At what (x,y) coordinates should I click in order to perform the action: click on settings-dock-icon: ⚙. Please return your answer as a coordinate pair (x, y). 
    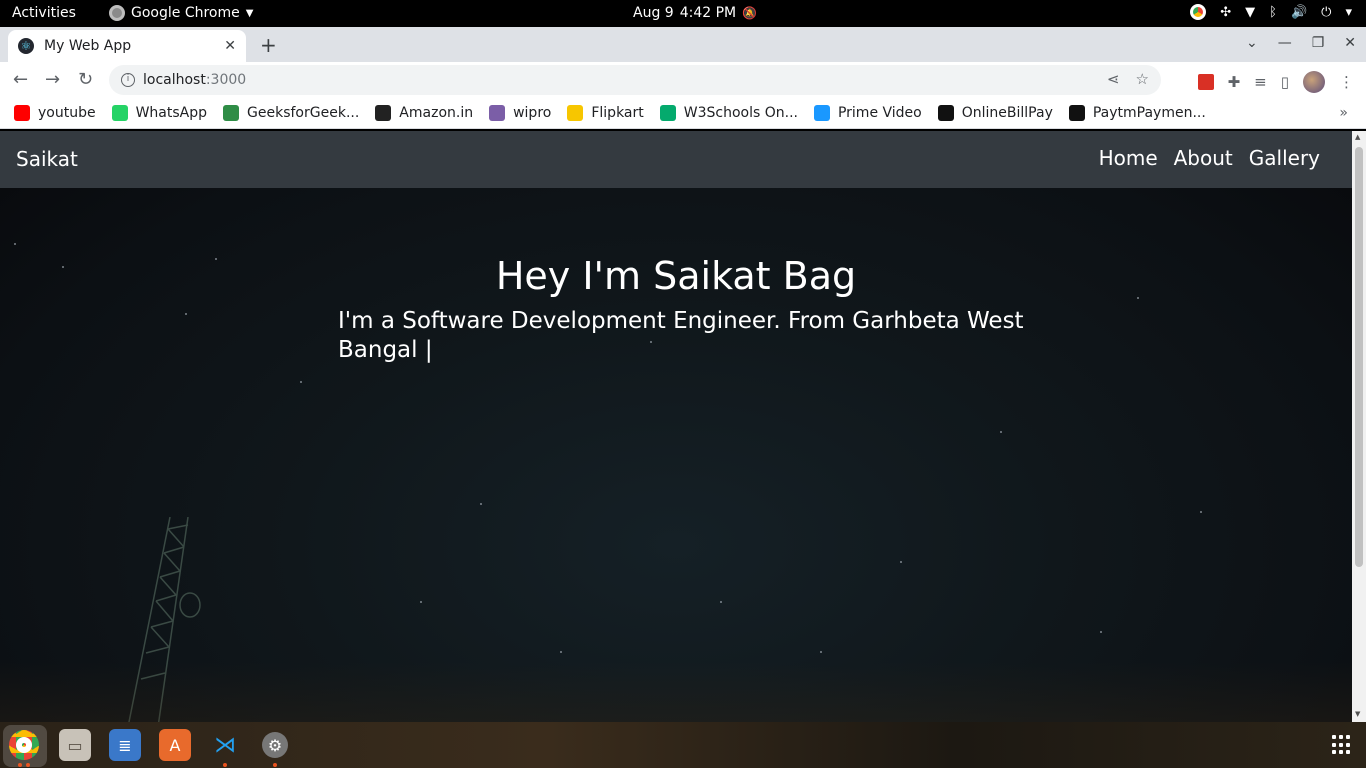
    Looking at the image, I should click on (275, 745).